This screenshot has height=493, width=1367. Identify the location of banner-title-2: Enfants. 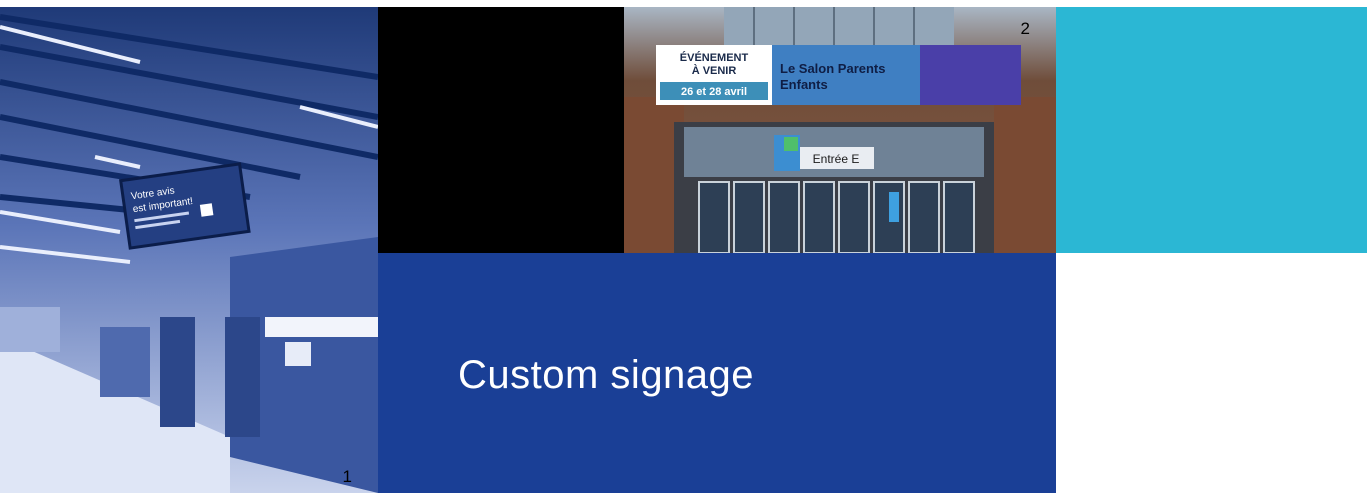
(804, 84).